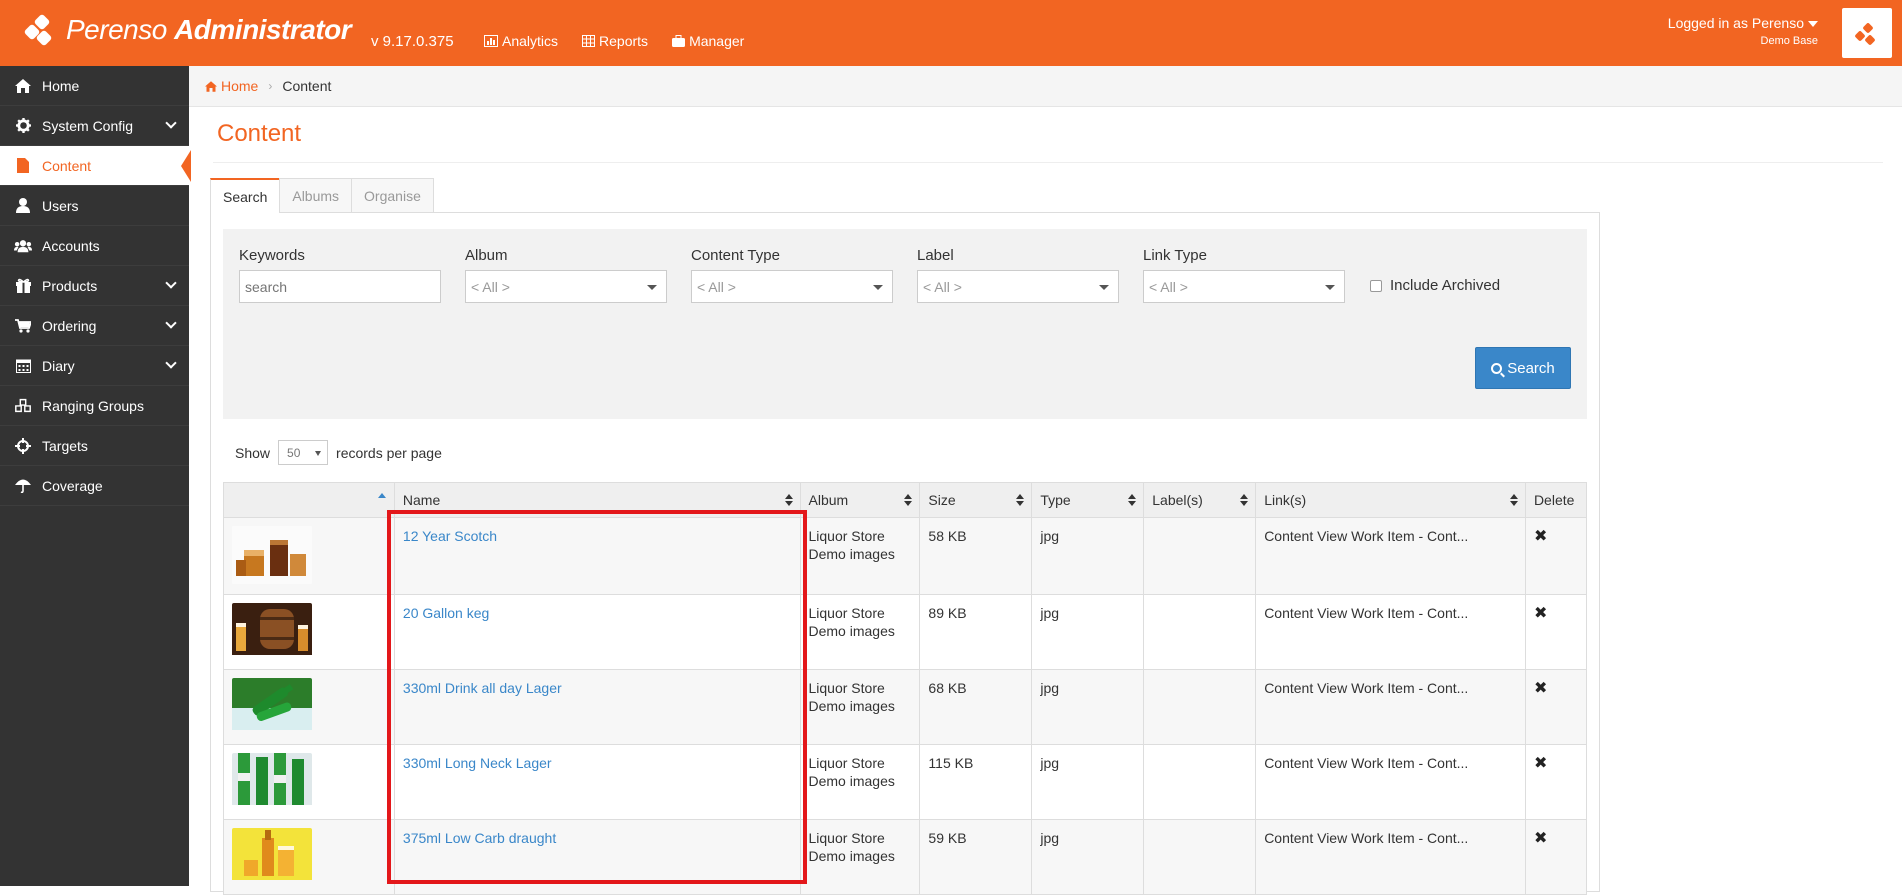 The image size is (1902, 895). I want to click on column-header-name: Name, so click(597, 500).